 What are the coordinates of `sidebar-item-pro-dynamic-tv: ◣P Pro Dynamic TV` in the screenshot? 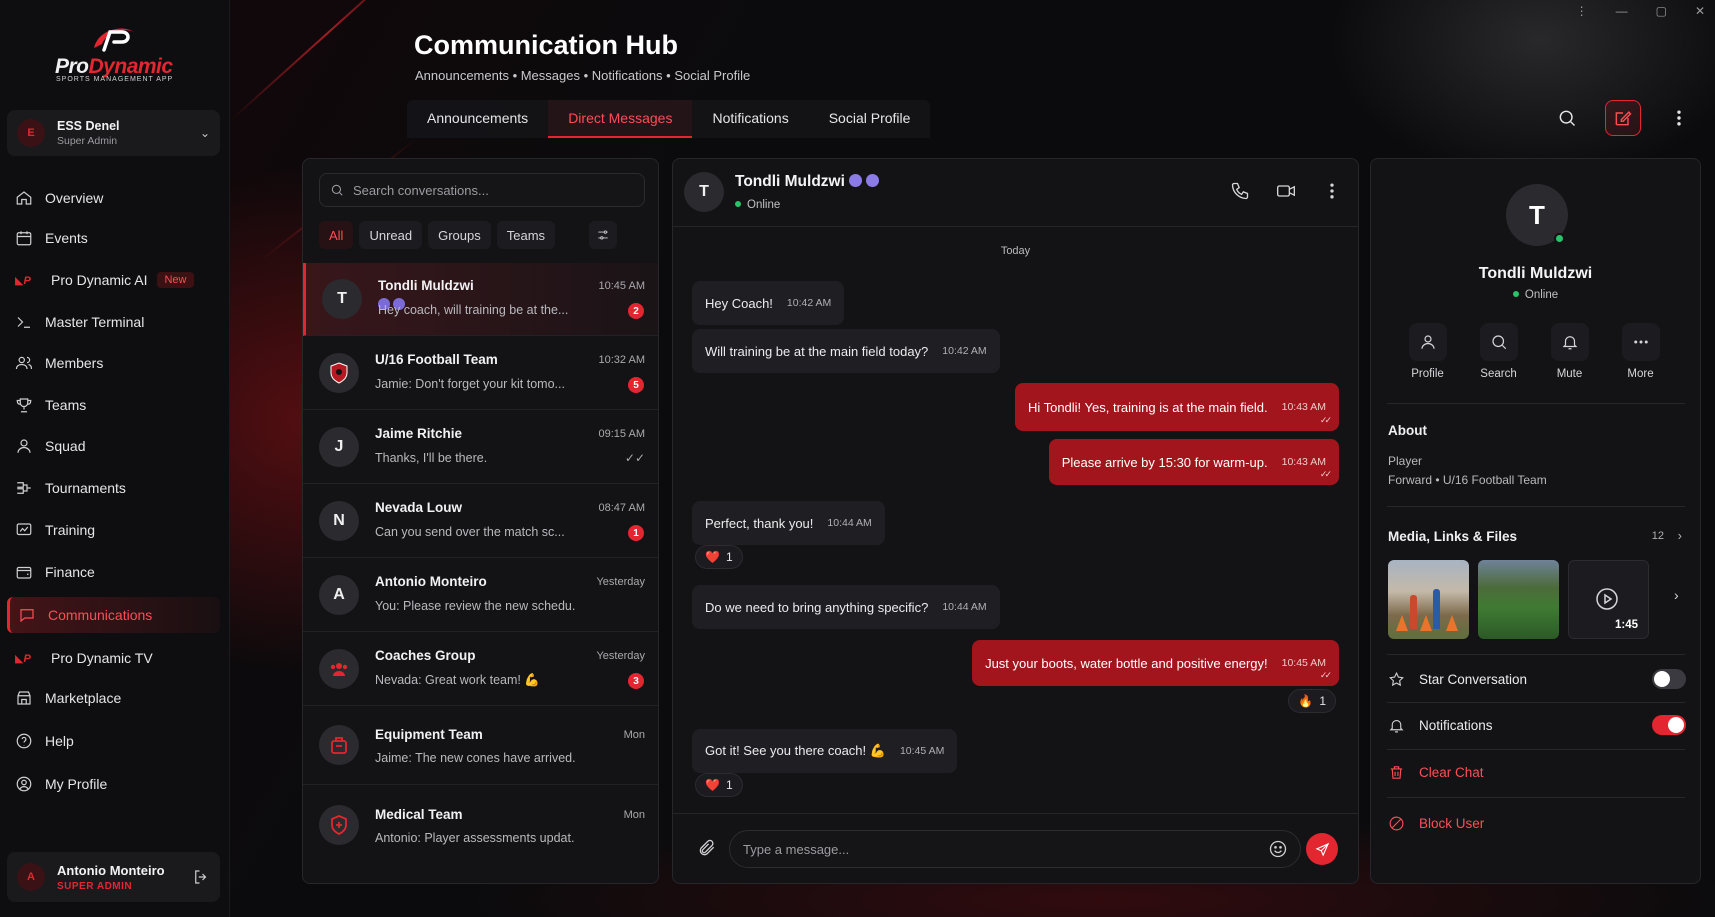 It's located at (113, 658).